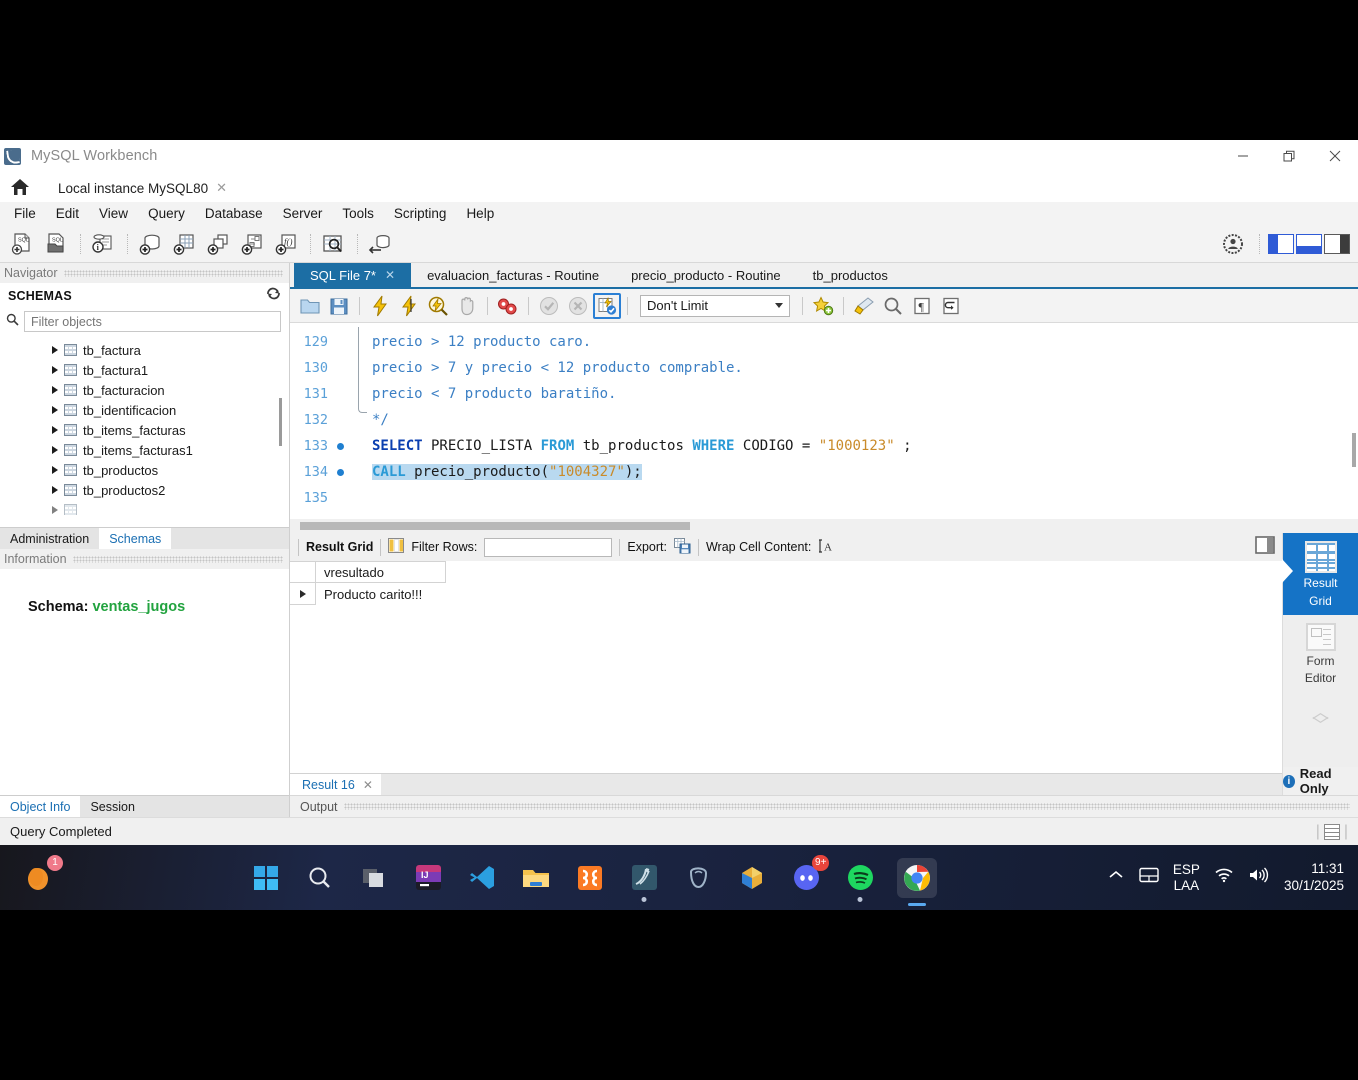  I want to click on language-indicator: ESP LAA, so click(1186, 877).